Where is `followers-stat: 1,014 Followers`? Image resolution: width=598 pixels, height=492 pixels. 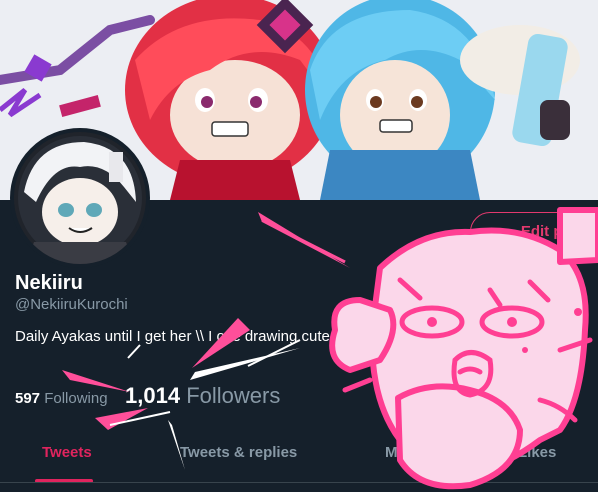
followers-stat: 1,014 Followers is located at coordinates (202, 396).